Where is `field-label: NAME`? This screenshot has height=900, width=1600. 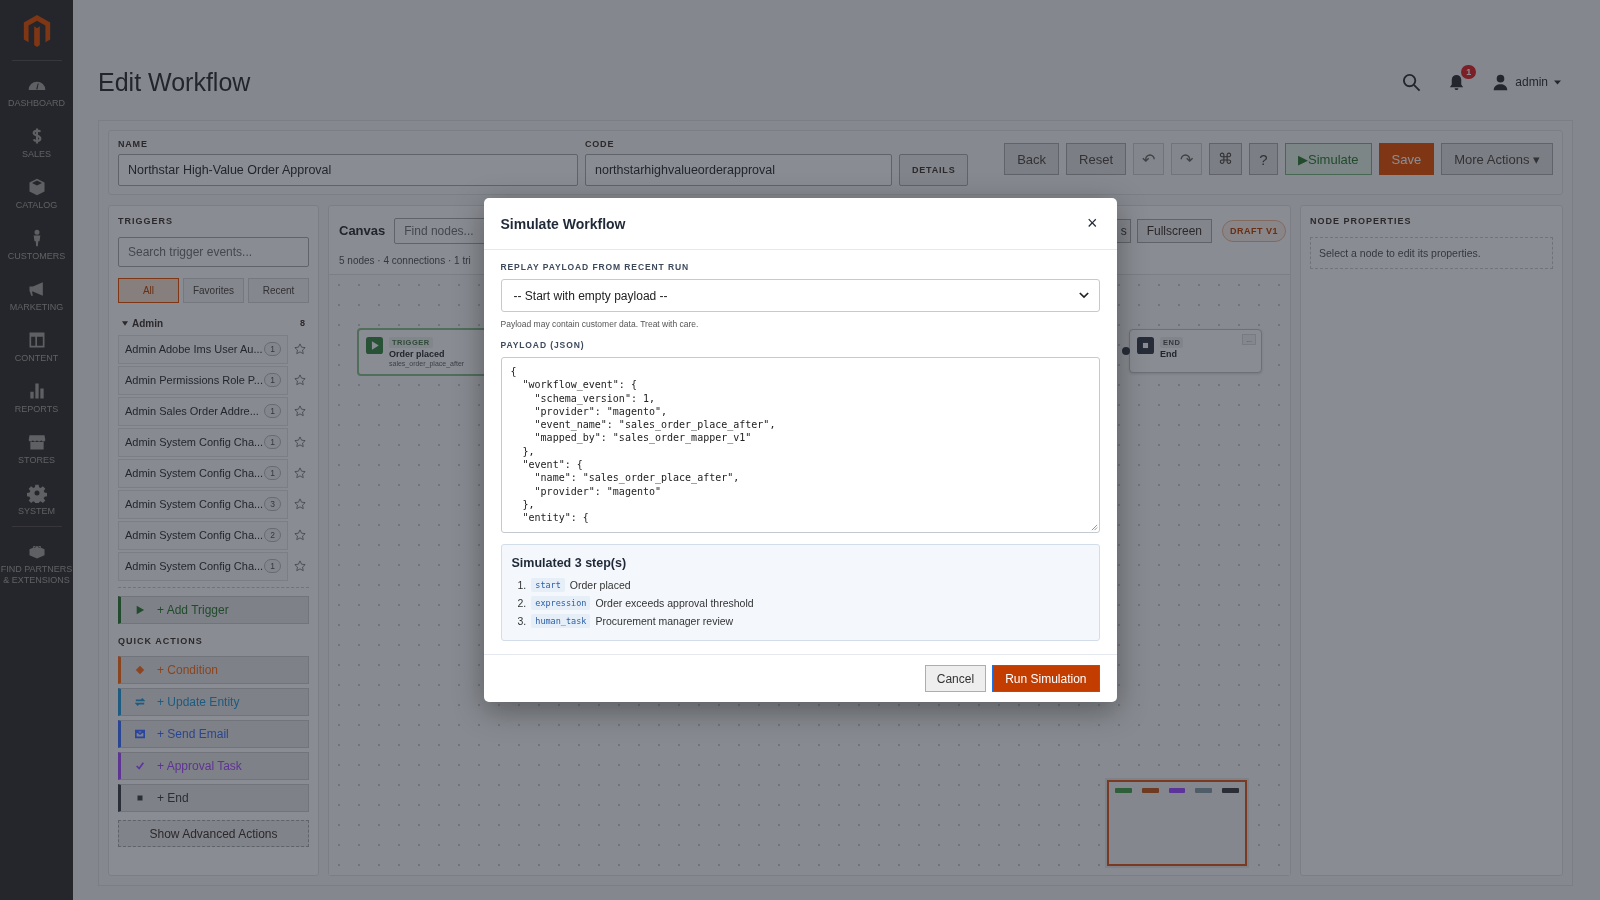 field-label: NAME is located at coordinates (133, 144).